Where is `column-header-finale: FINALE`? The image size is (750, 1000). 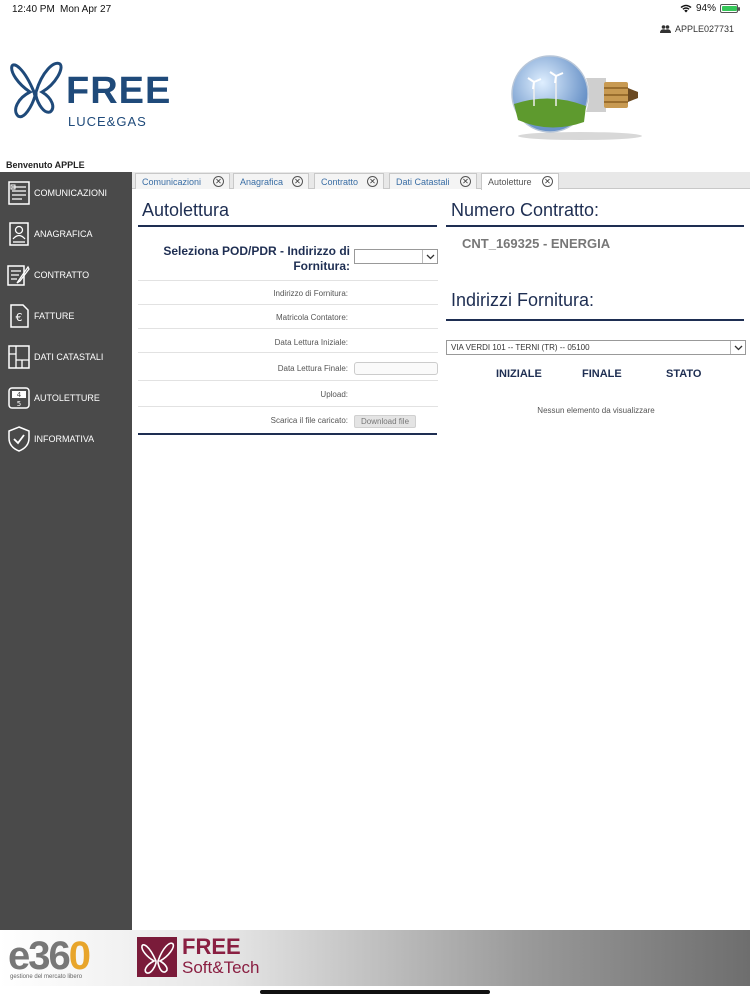
column-header-finale: FINALE is located at coordinates (602, 374).